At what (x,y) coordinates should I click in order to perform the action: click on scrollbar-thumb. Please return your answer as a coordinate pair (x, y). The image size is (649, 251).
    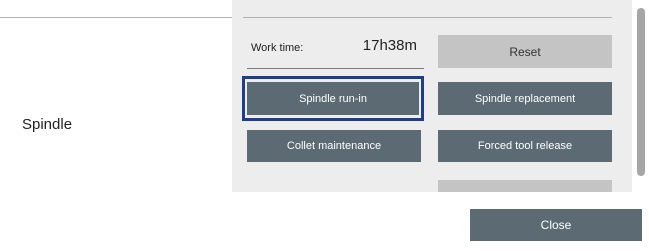
    Looking at the image, I should click on (641, 92).